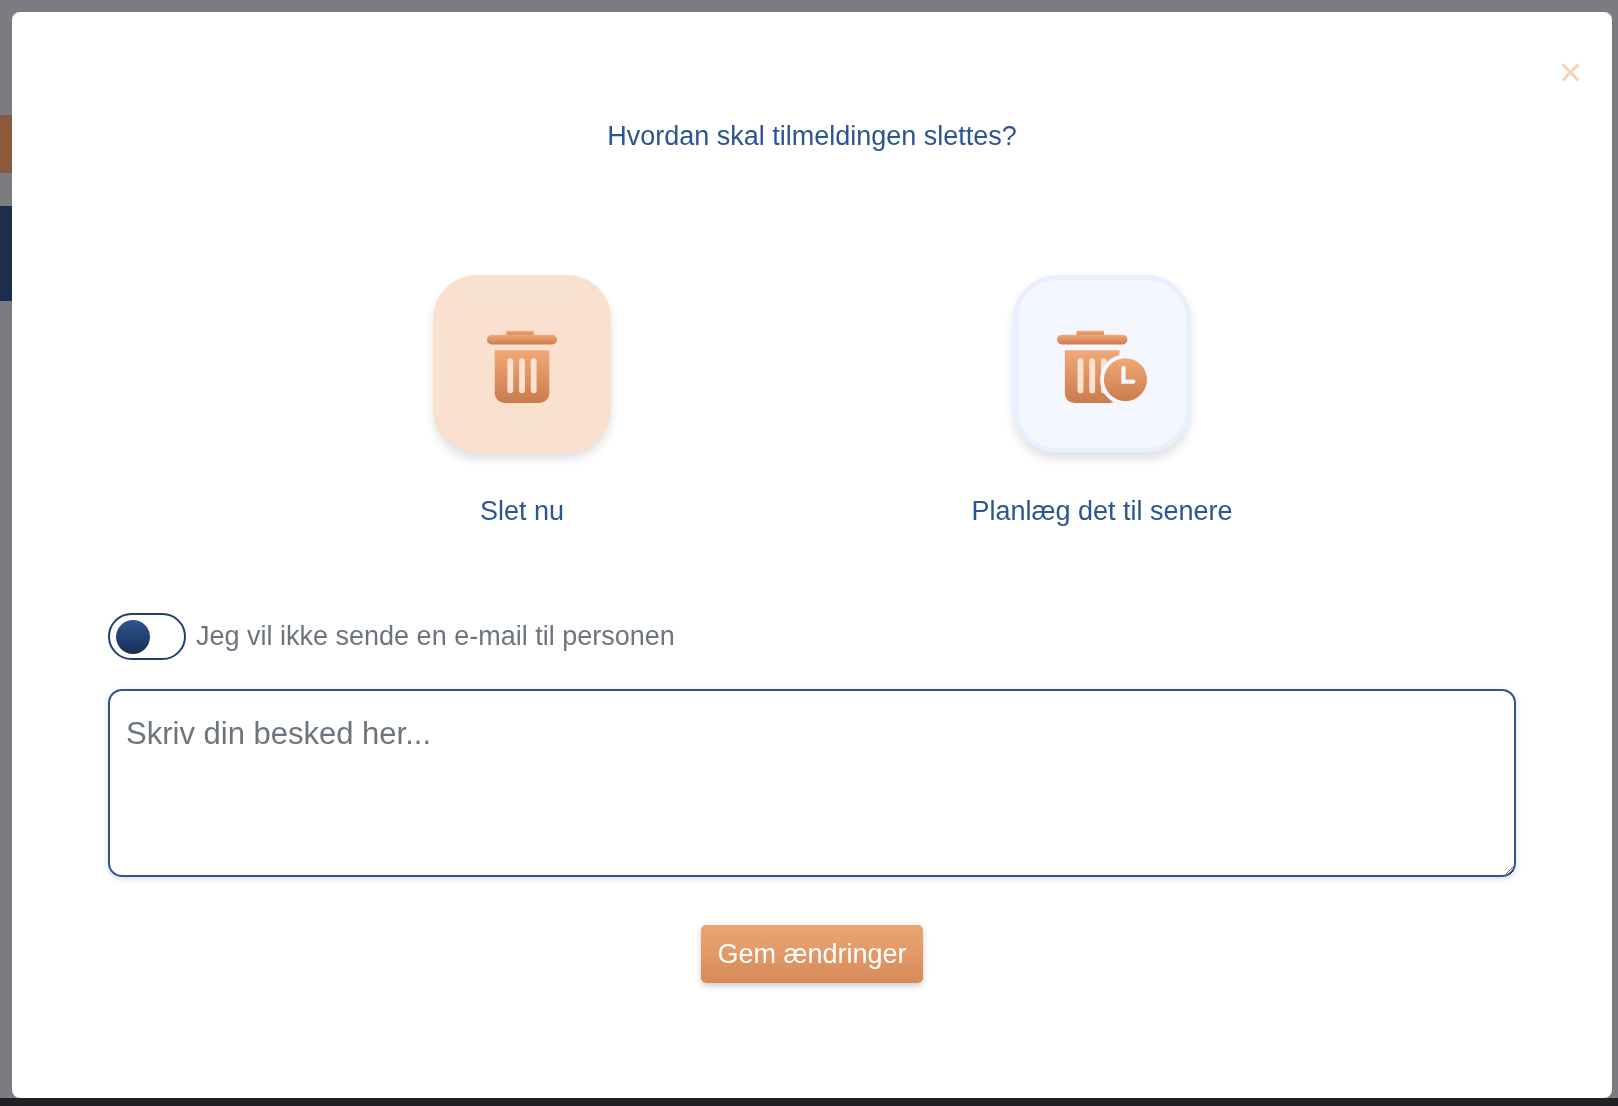  What do you see at coordinates (1102, 363) in the screenshot?
I see `schedule-delete-option` at bounding box center [1102, 363].